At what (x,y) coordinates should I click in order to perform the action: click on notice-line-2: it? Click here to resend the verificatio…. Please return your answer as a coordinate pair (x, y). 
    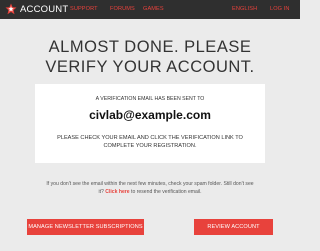
    Looking at the image, I should click on (150, 192).